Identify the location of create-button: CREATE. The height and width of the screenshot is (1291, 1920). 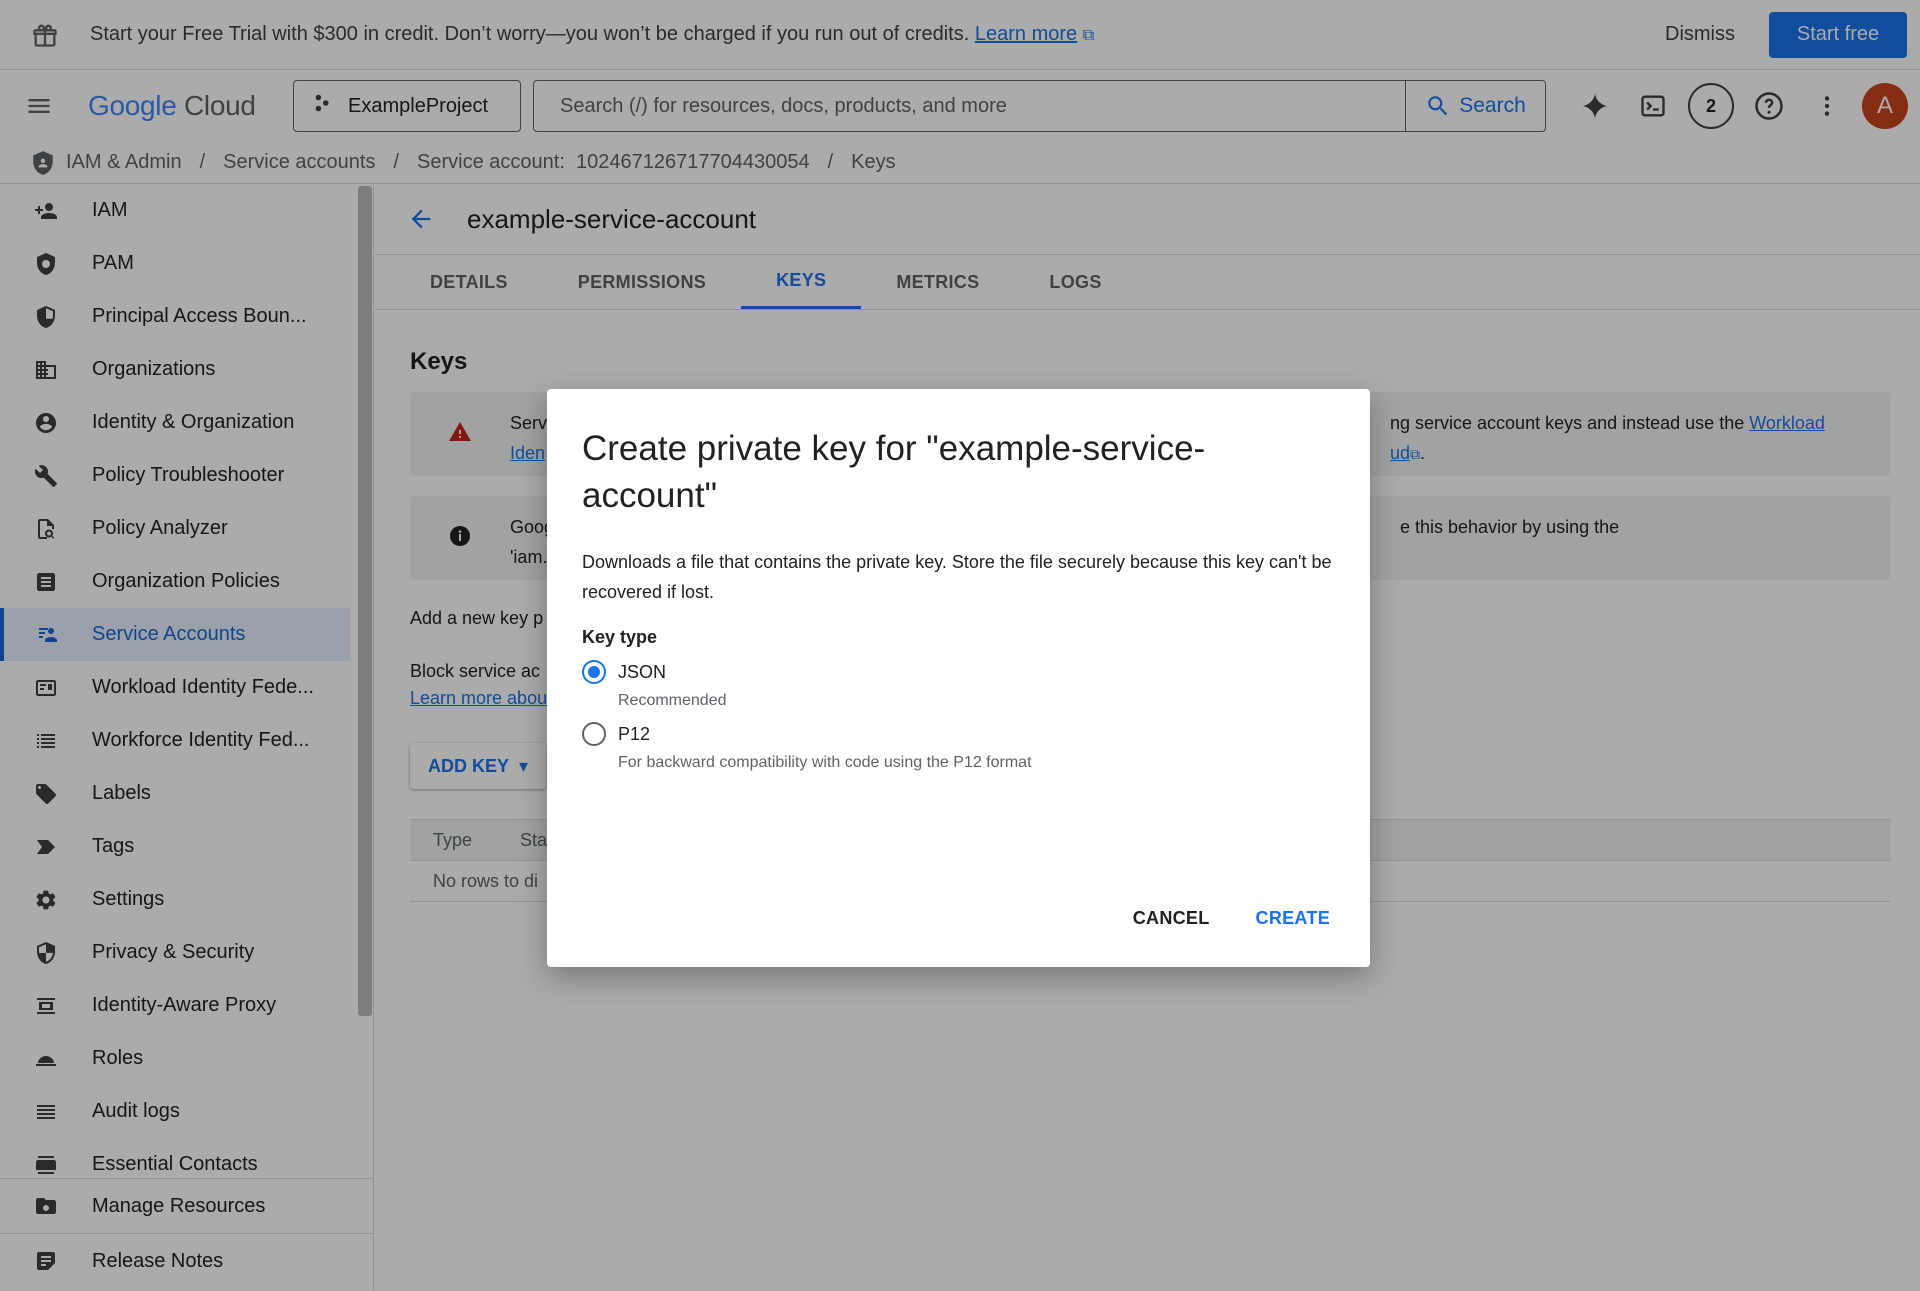
(1293, 918).